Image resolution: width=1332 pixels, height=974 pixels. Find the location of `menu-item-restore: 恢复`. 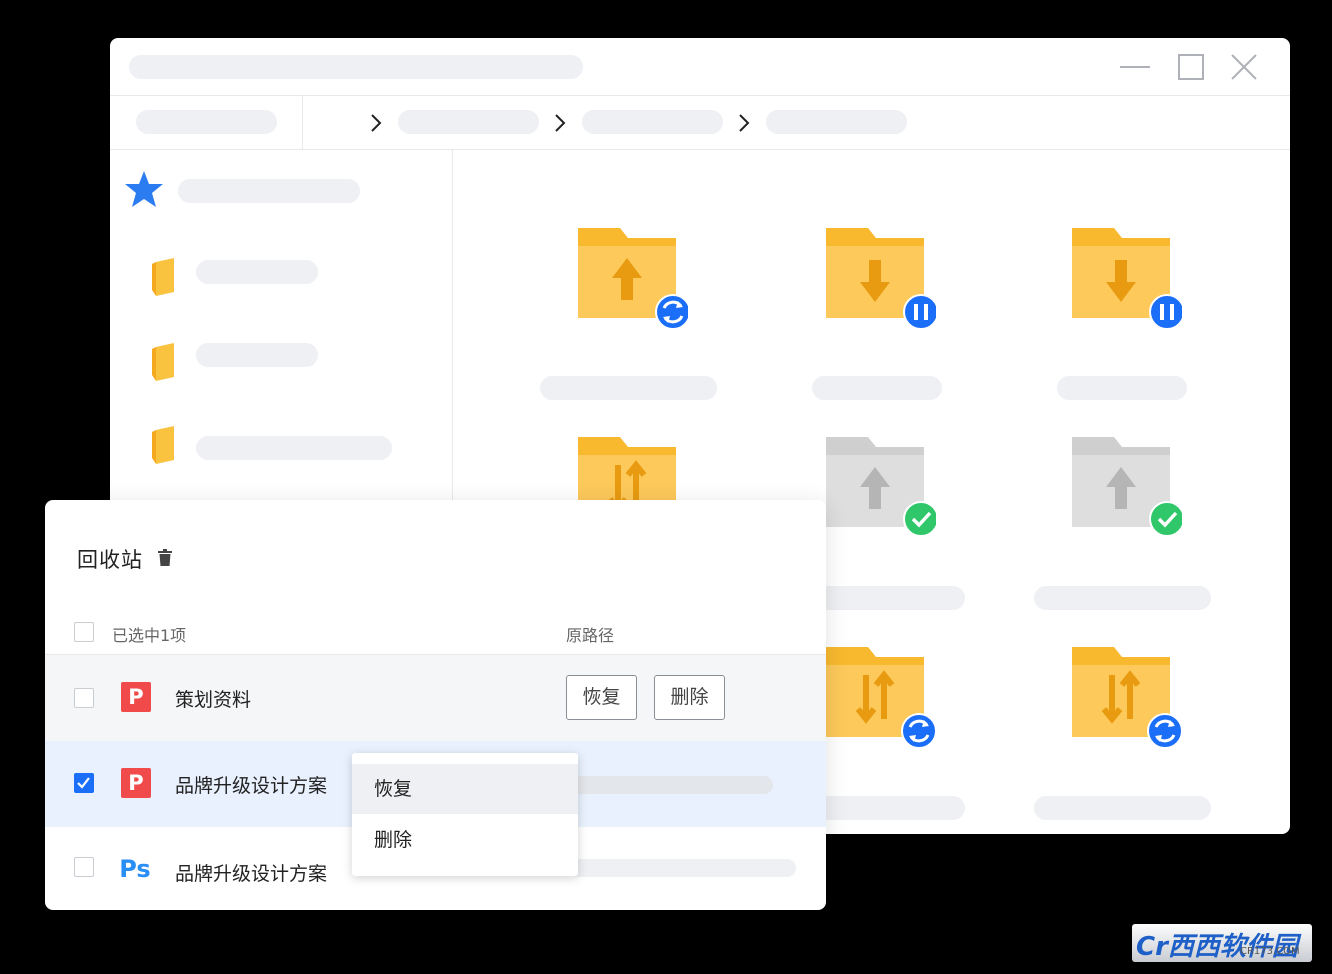

menu-item-restore: 恢复 is located at coordinates (465, 789).